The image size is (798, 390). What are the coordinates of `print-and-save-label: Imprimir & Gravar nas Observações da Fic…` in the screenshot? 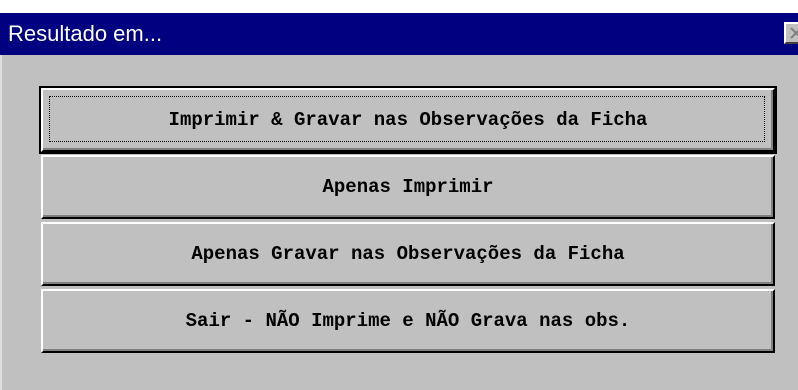 It's located at (408, 120).